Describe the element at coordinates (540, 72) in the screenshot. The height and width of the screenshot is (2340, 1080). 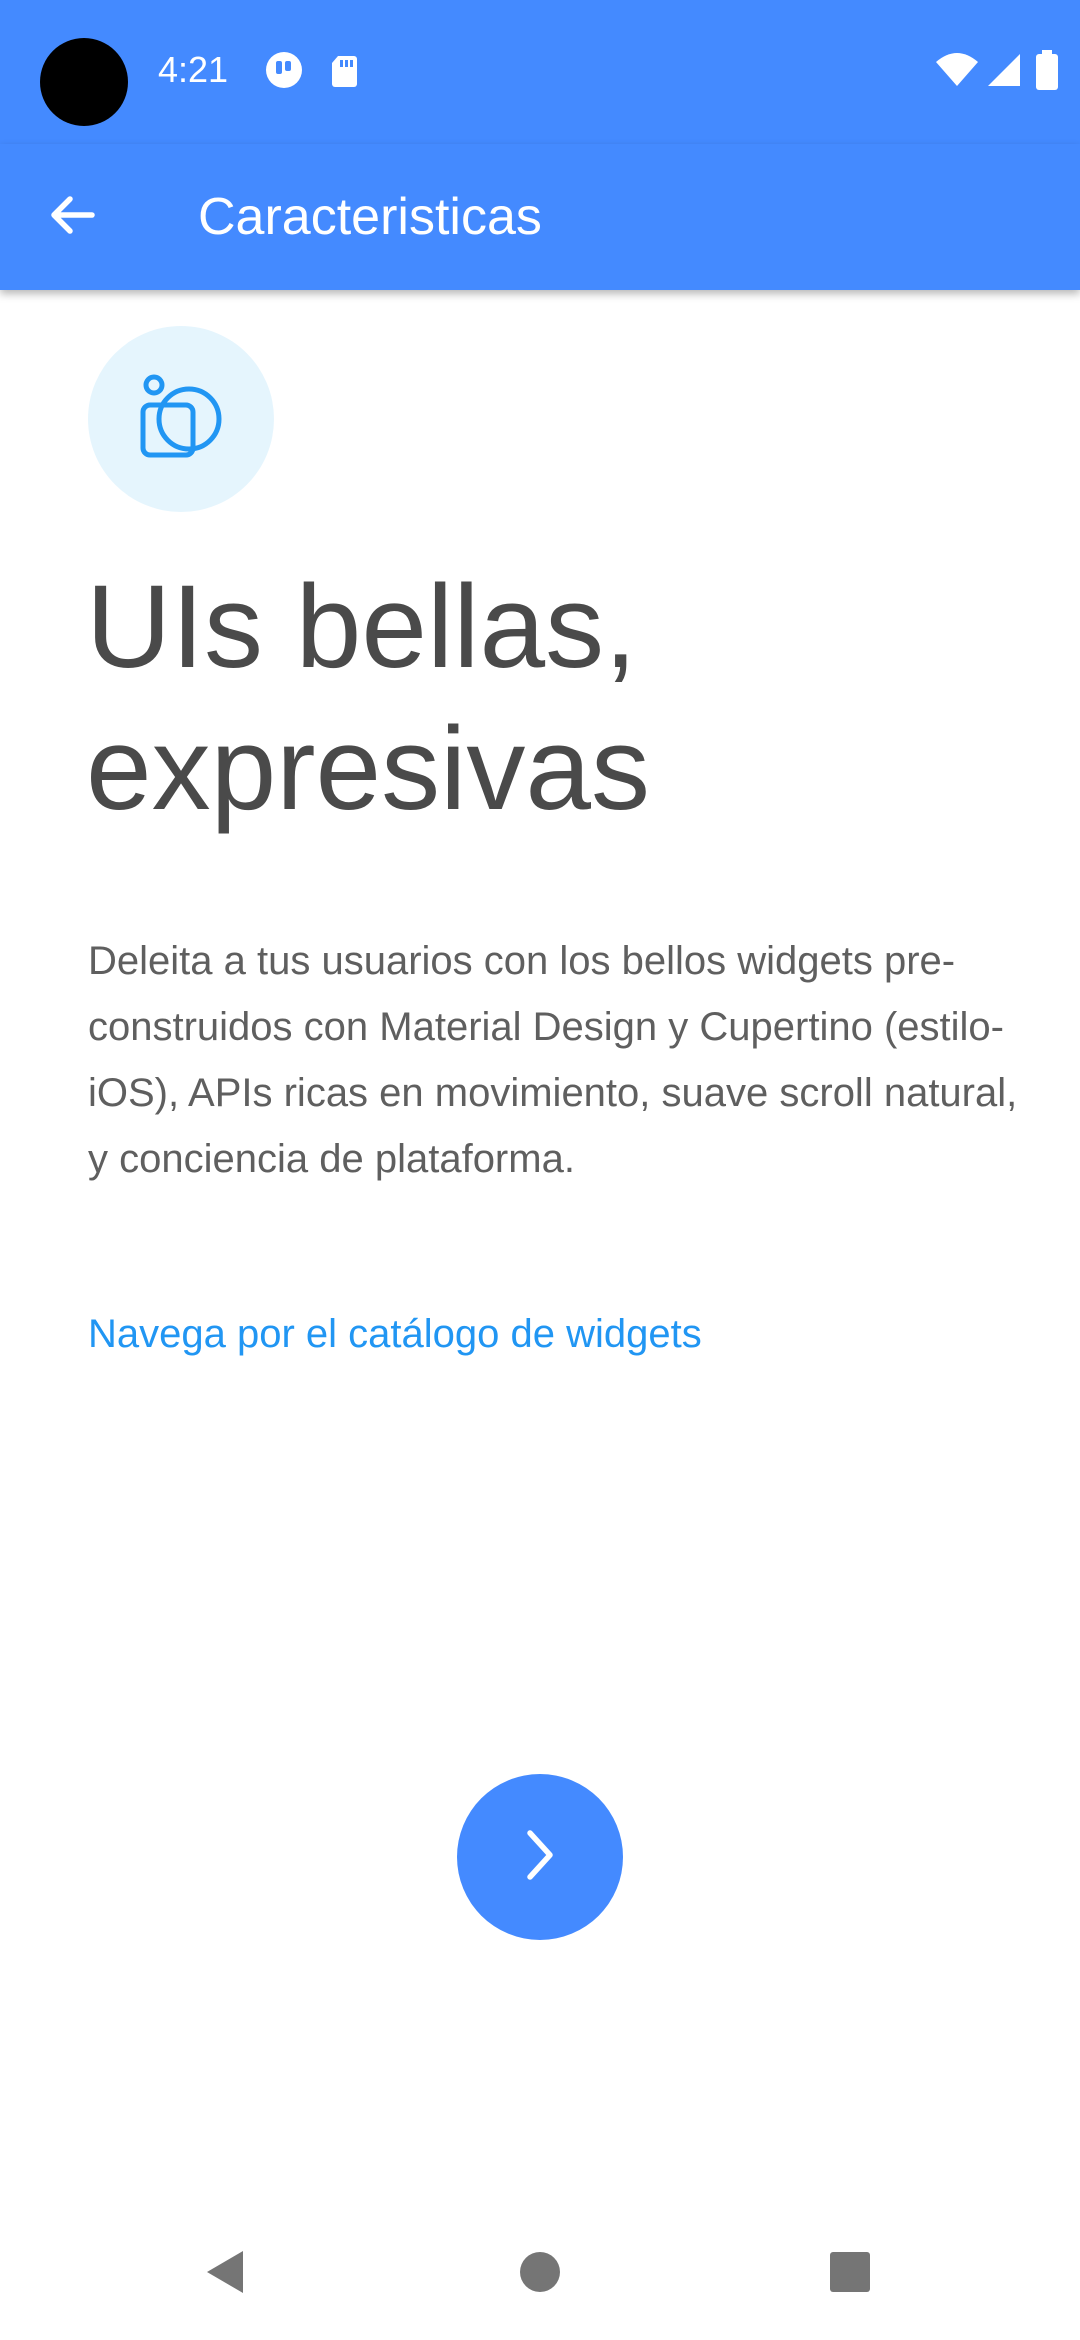
I see `status-bar: 4:21` at that location.